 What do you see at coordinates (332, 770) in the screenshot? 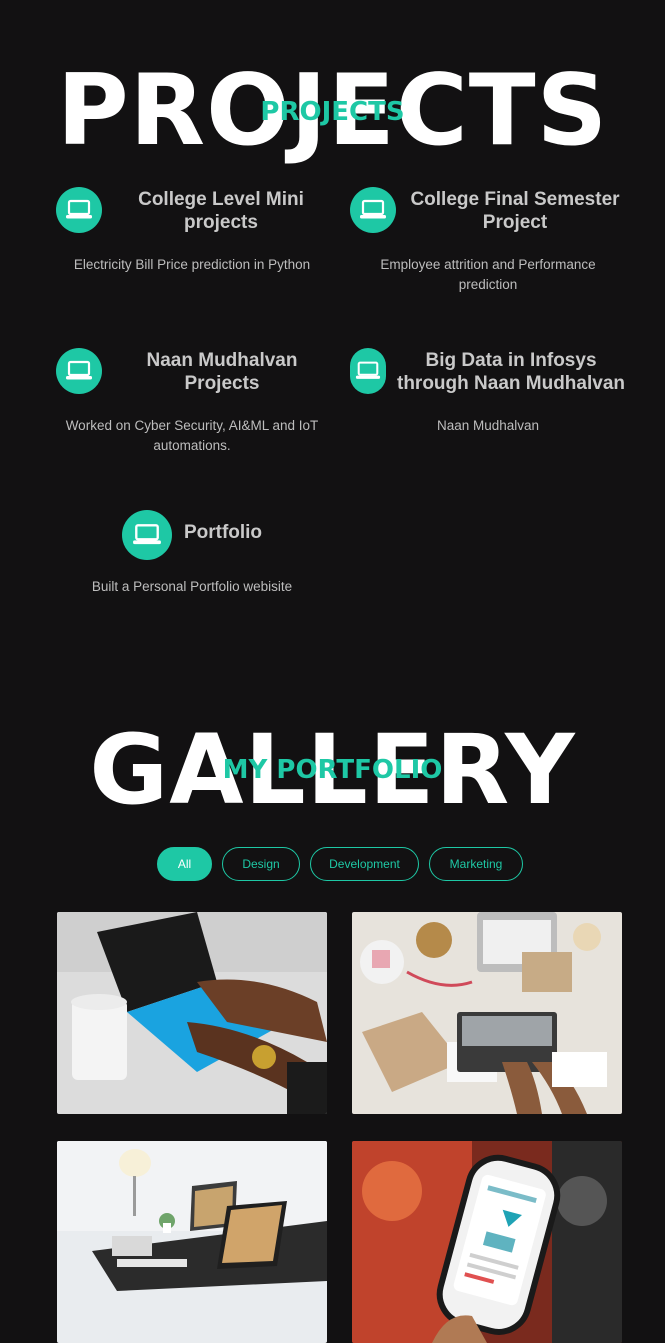
I see `gallery-overlay-title: MY PORTFOLIO` at bounding box center [332, 770].